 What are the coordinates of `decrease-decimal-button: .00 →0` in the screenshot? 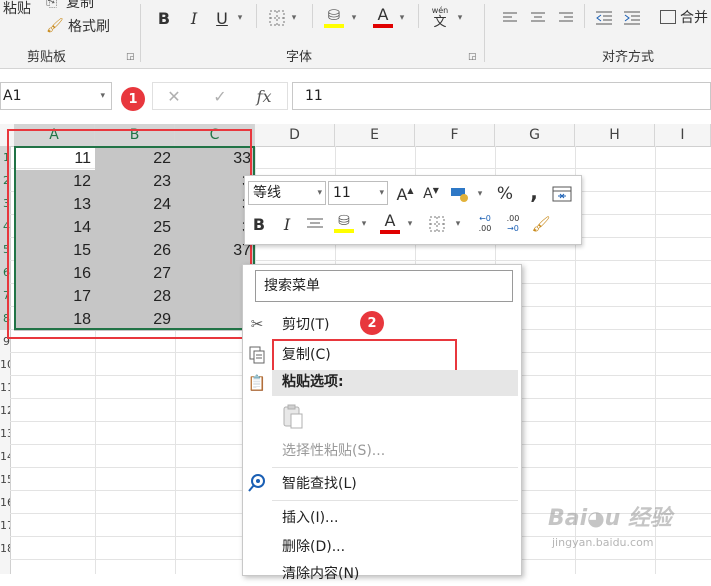 It's located at (513, 224).